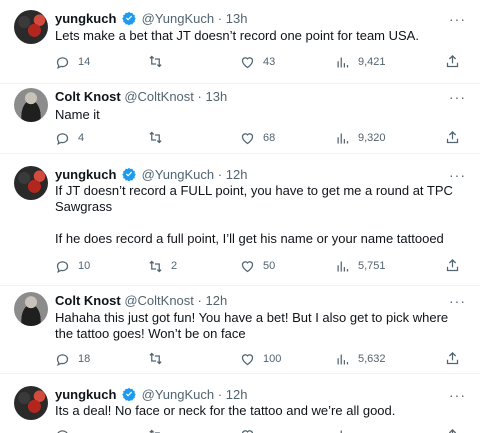 The image size is (480, 433). I want to click on tweet-actions: 18 100 5,632, so click(260, 359).